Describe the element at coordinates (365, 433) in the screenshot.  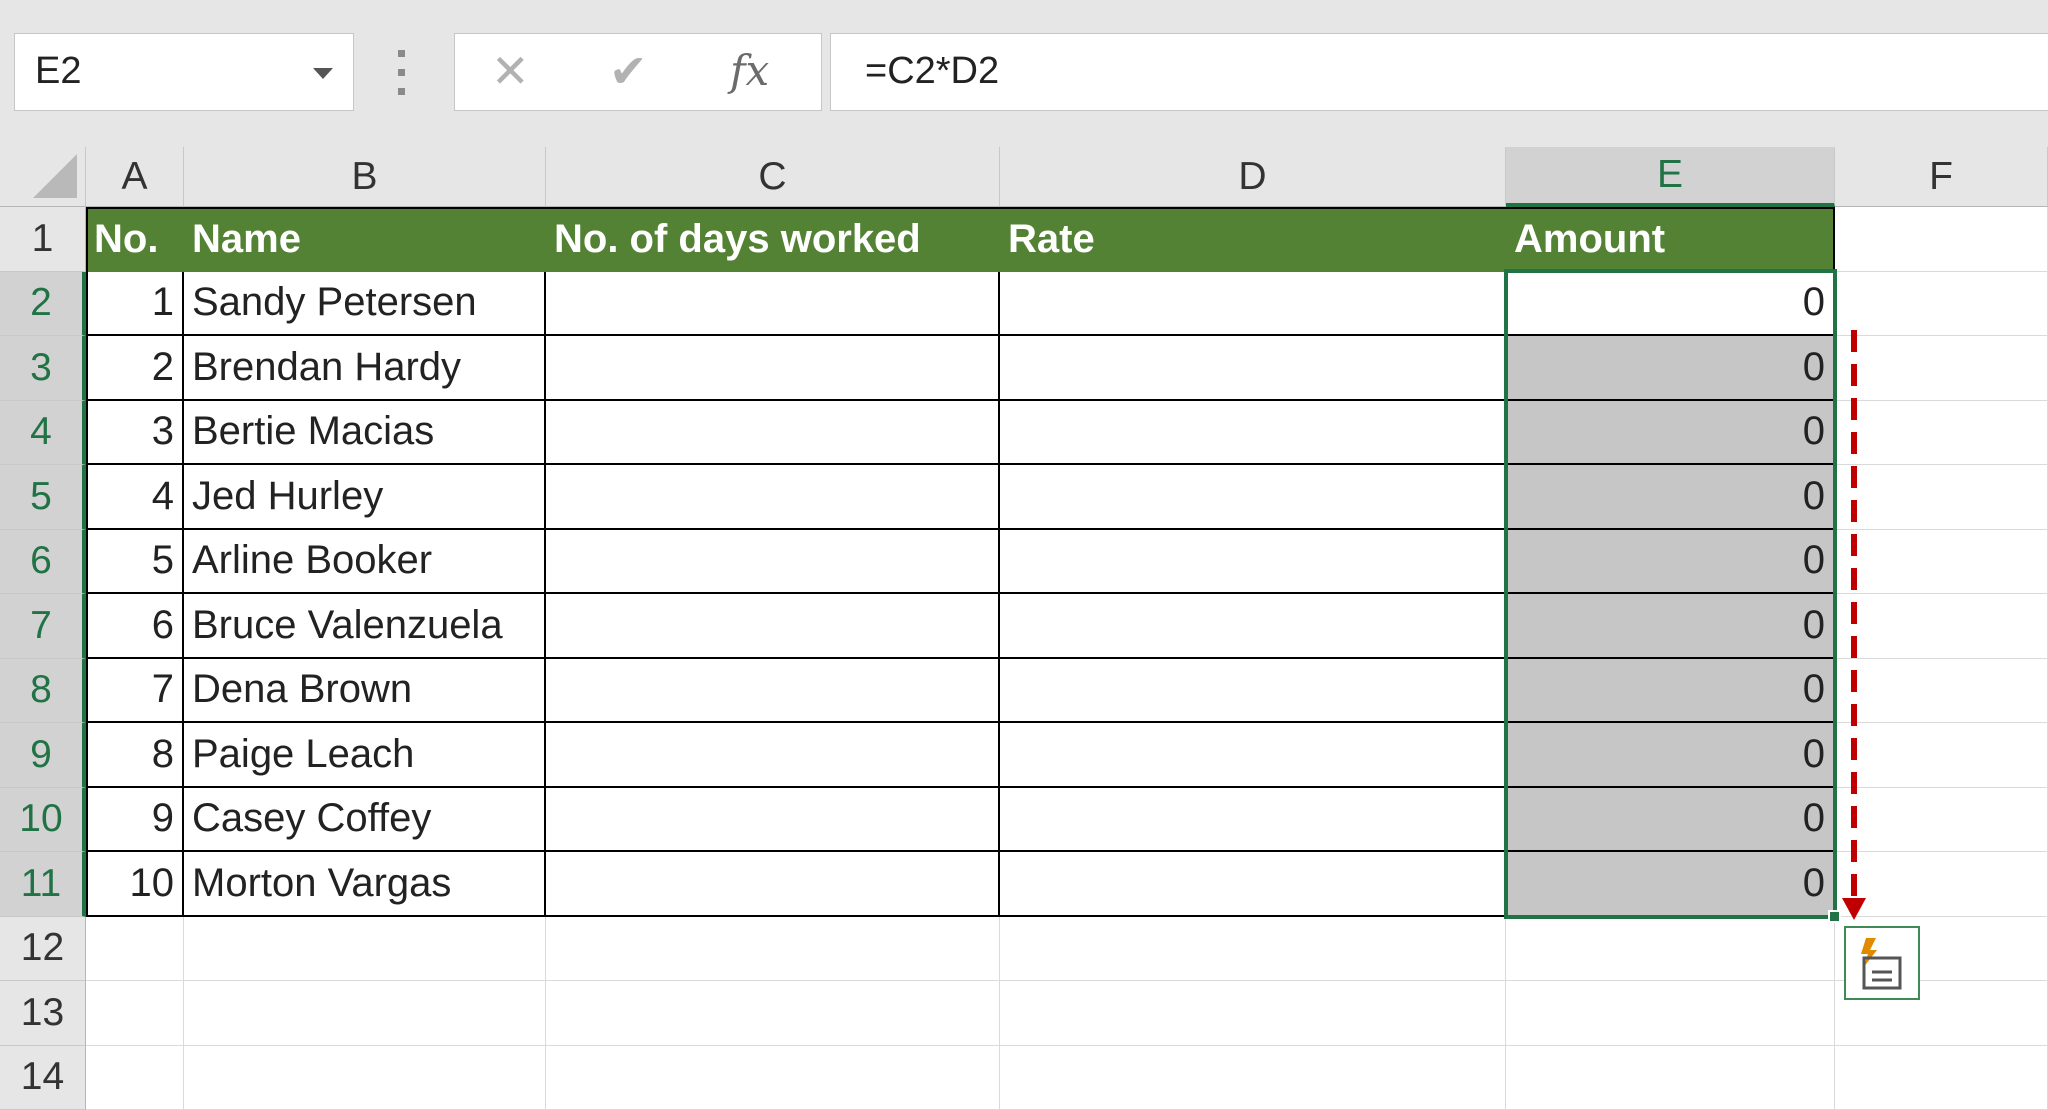
I see `cell-name: Bertie Macias` at that location.